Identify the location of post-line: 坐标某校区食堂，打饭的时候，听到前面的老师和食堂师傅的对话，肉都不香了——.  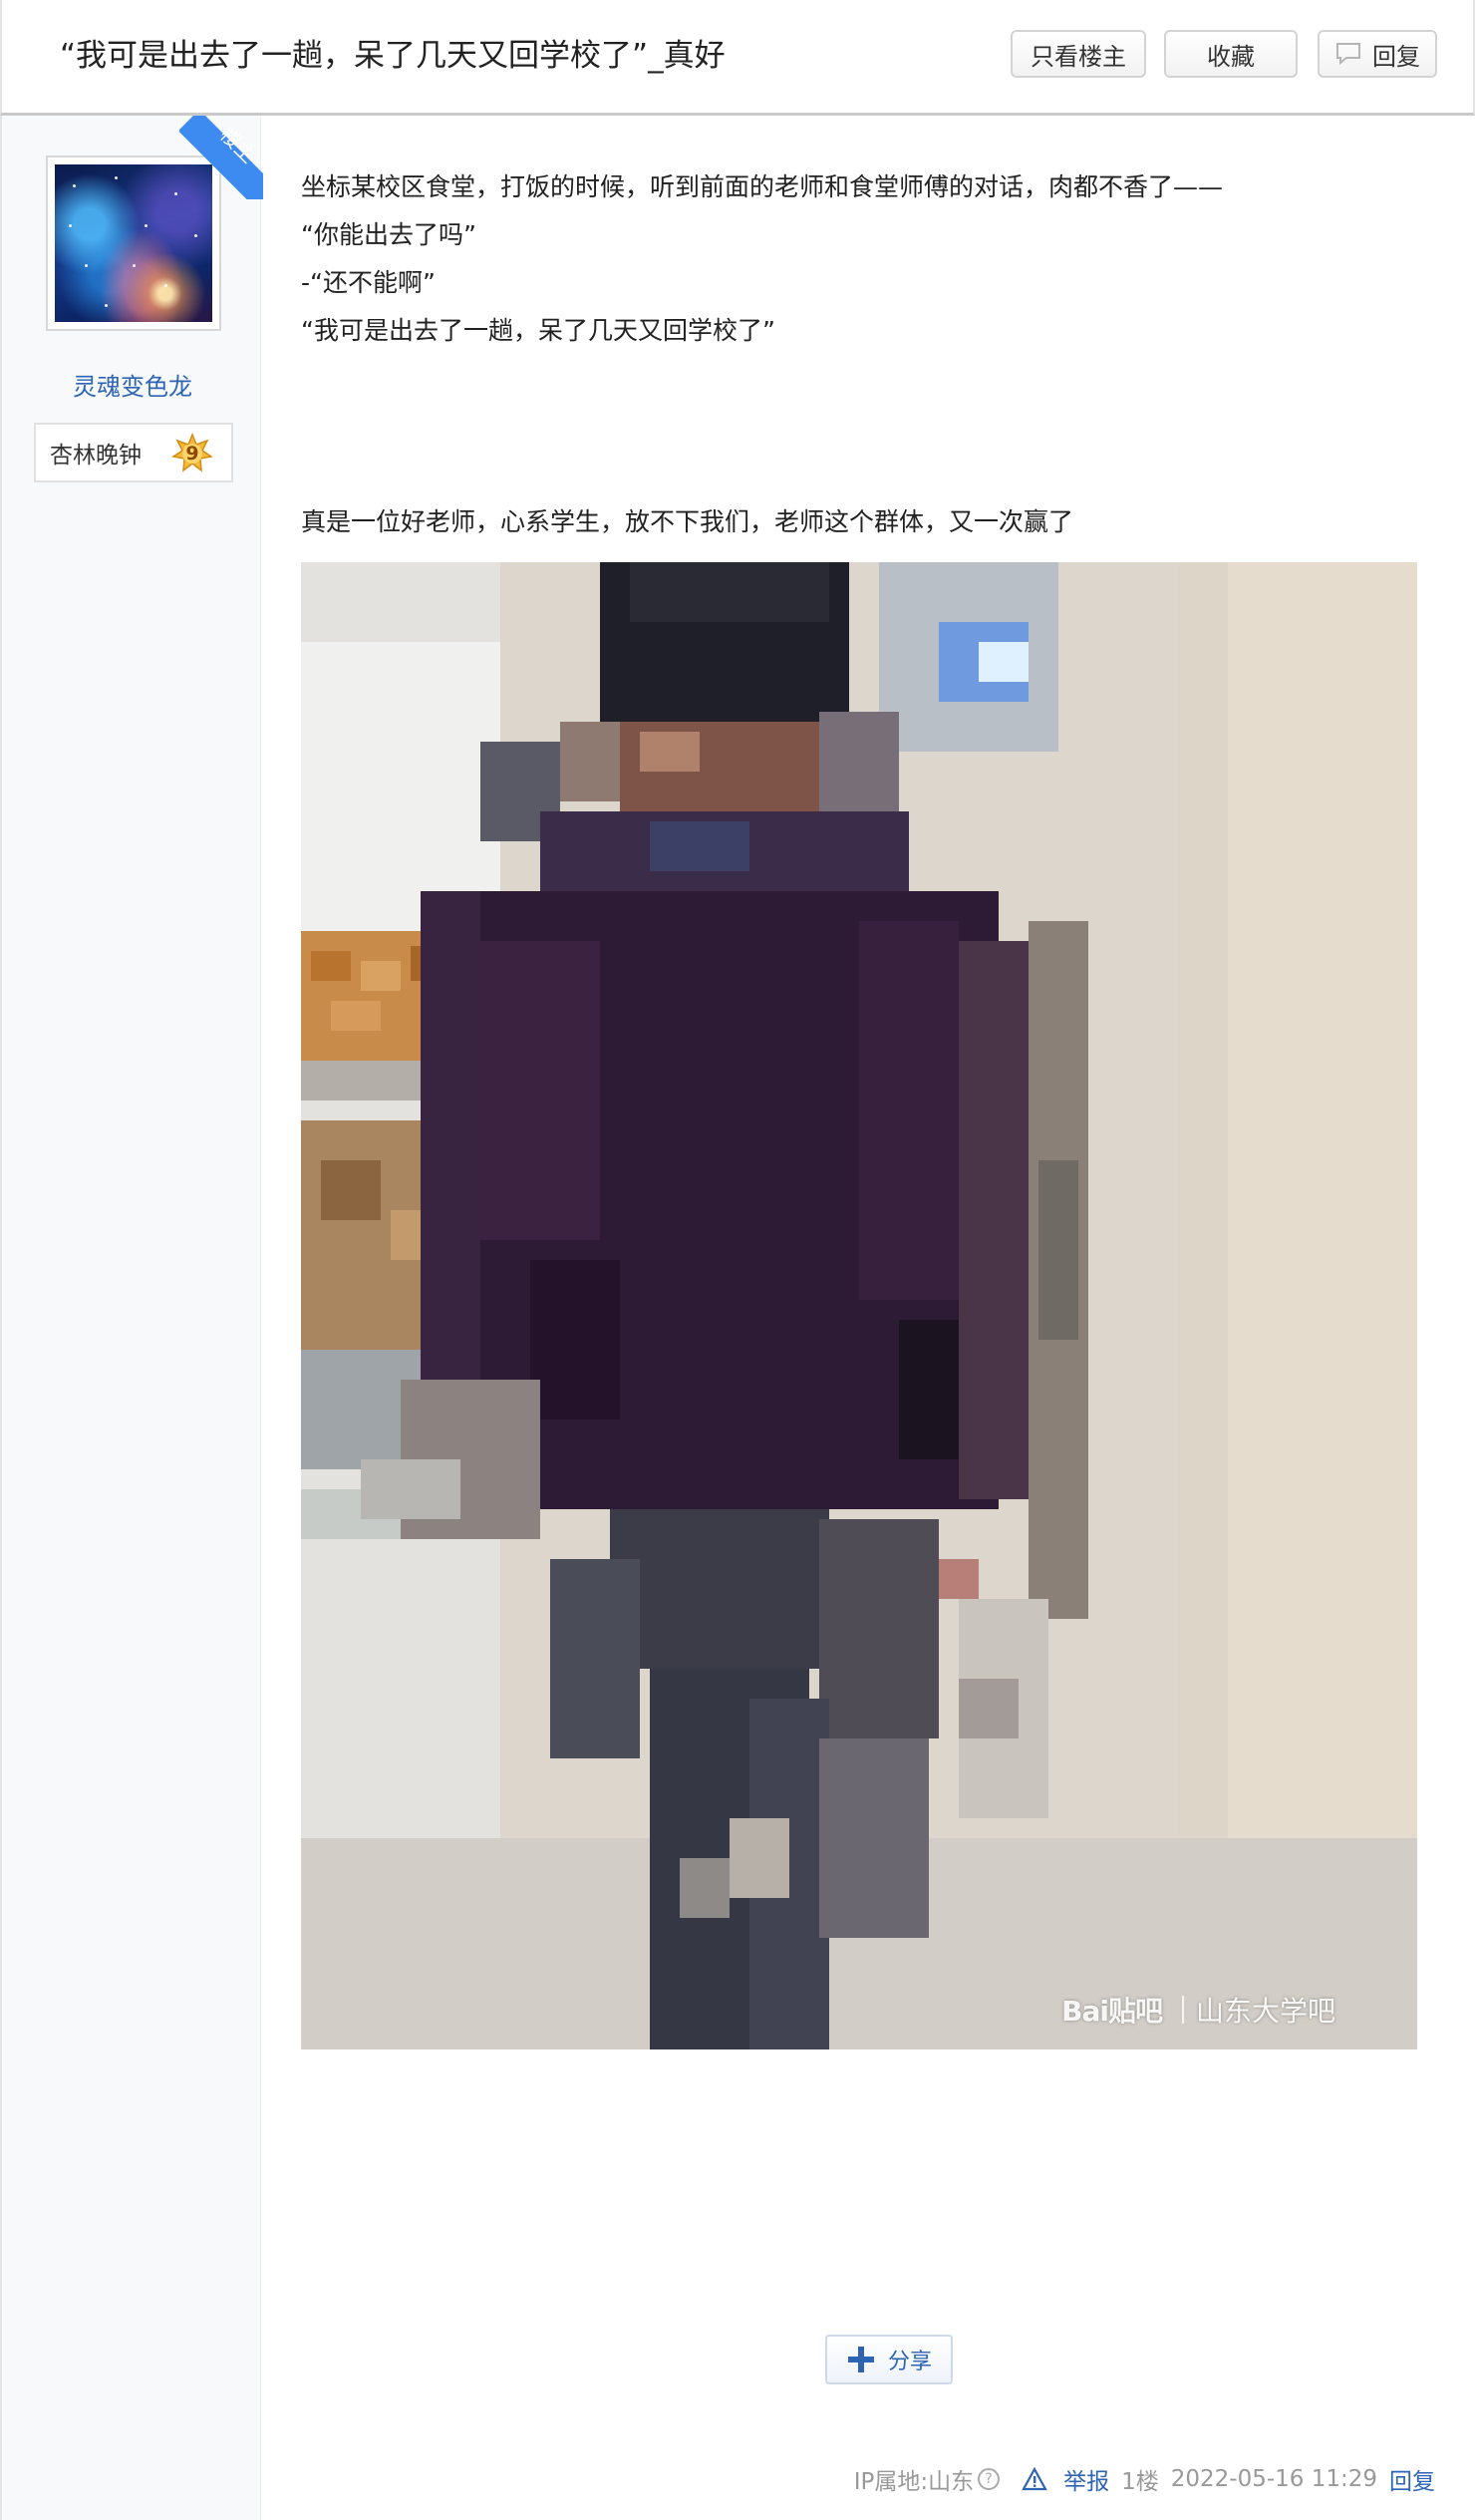
(762, 186).